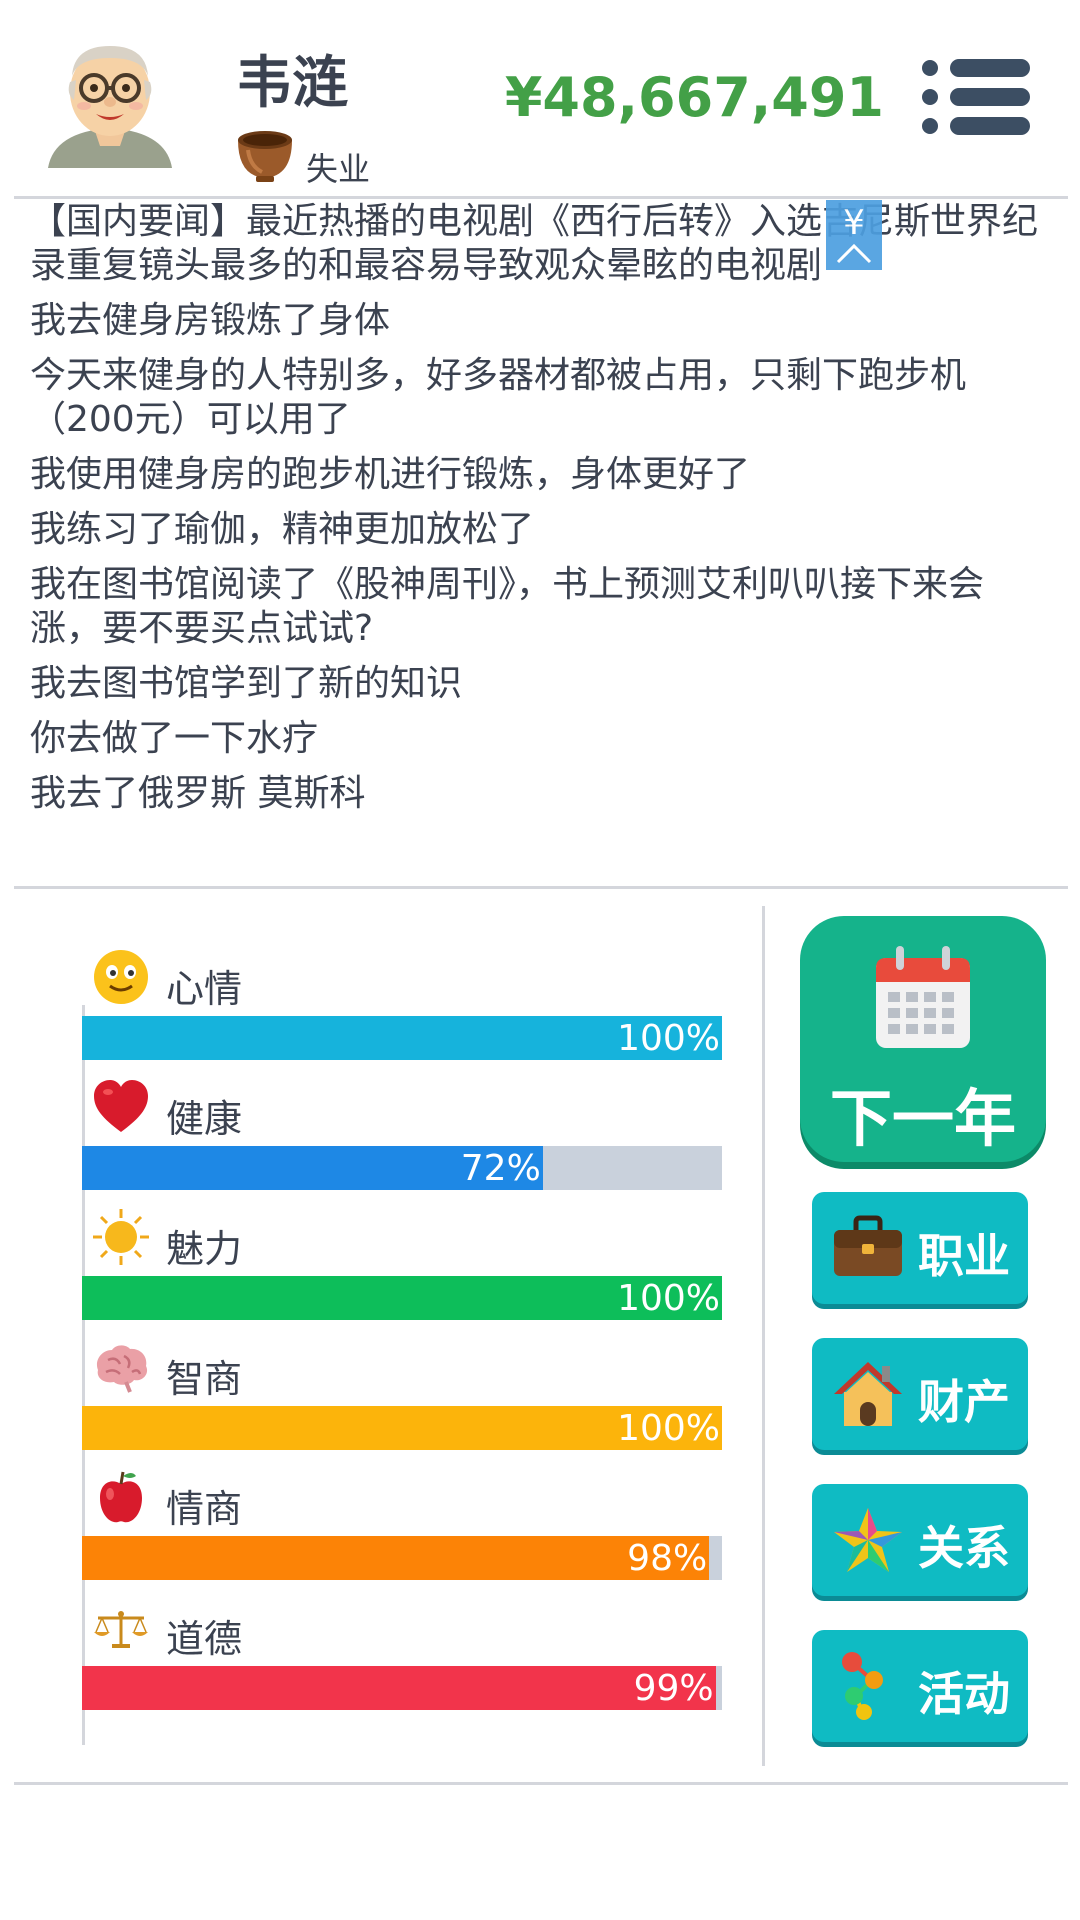 The height and width of the screenshot is (1920, 1080). What do you see at coordinates (121, 1629) in the screenshot?
I see `scales-icon` at bounding box center [121, 1629].